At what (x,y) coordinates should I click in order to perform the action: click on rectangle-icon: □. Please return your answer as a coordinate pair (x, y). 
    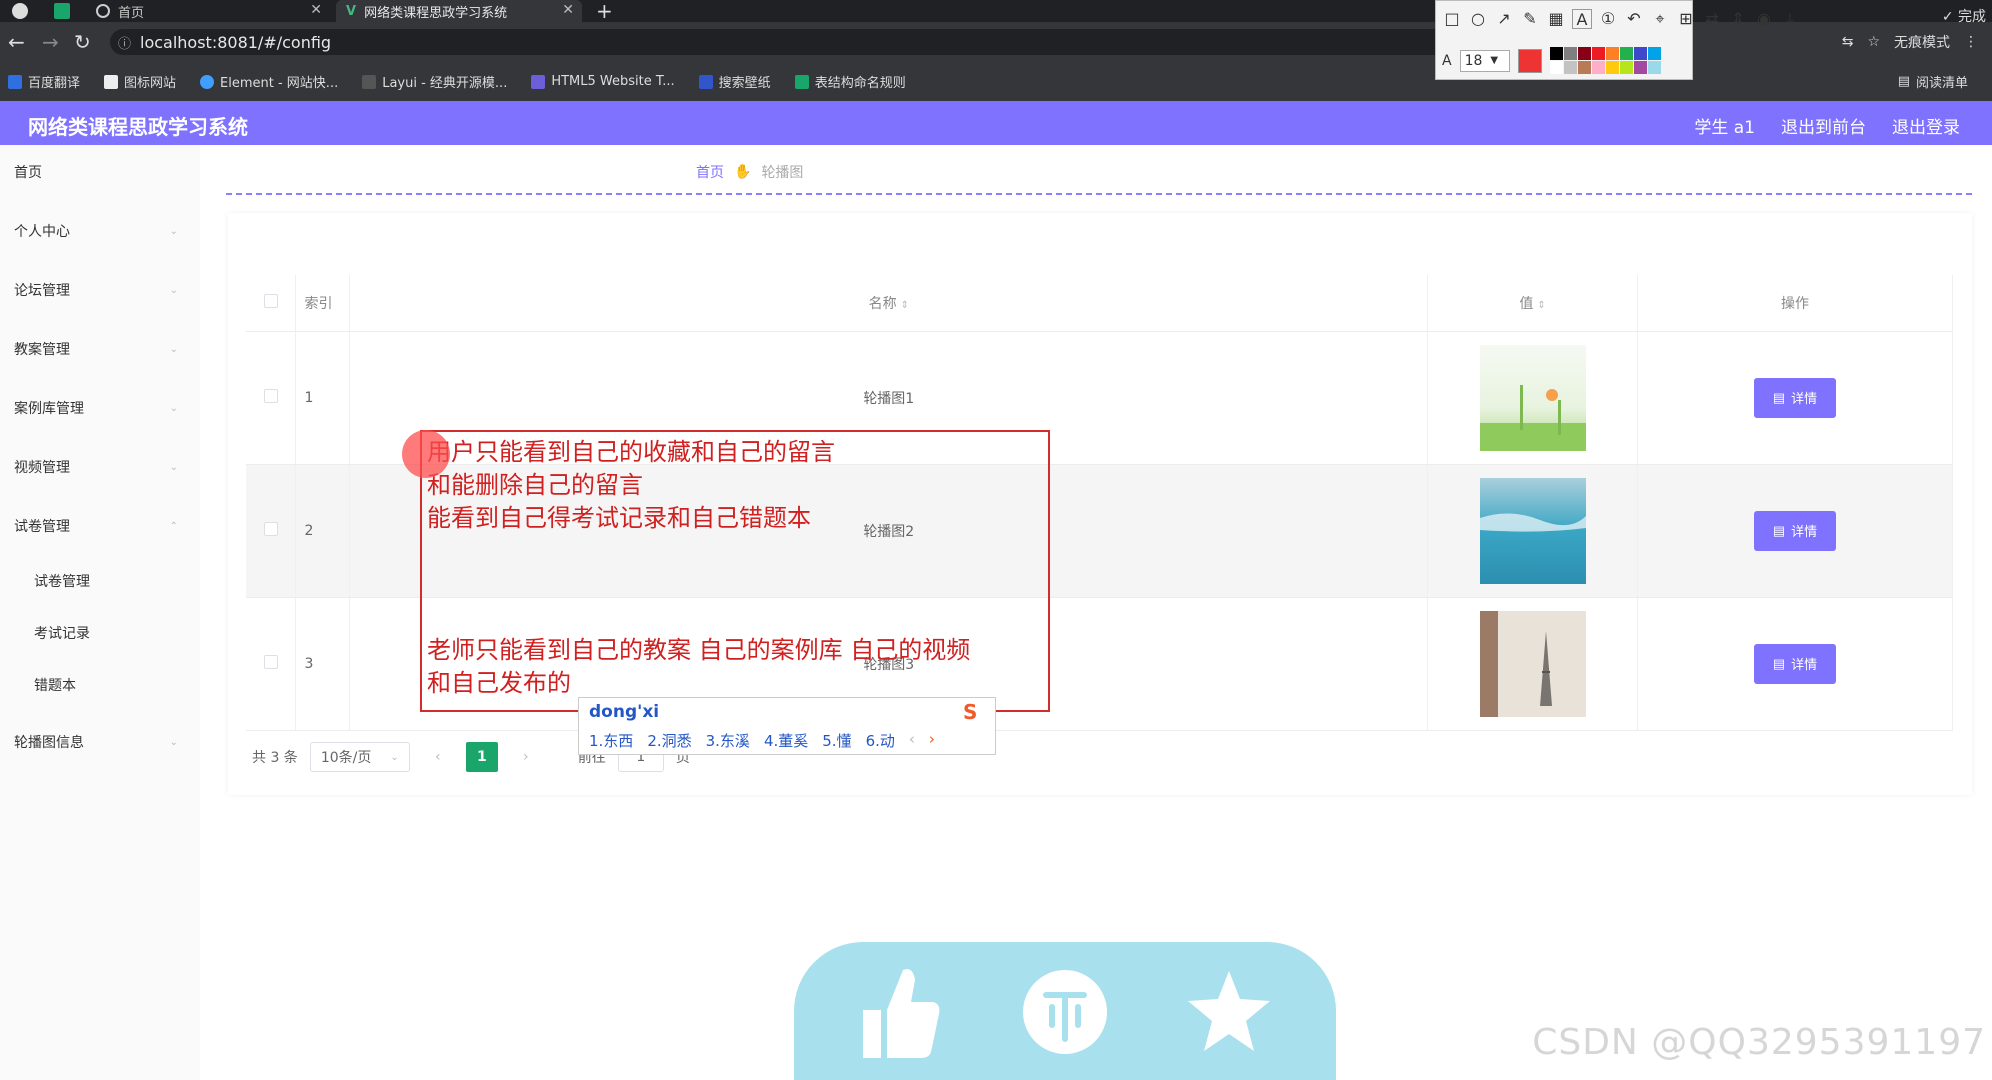
    Looking at the image, I should click on (1452, 19).